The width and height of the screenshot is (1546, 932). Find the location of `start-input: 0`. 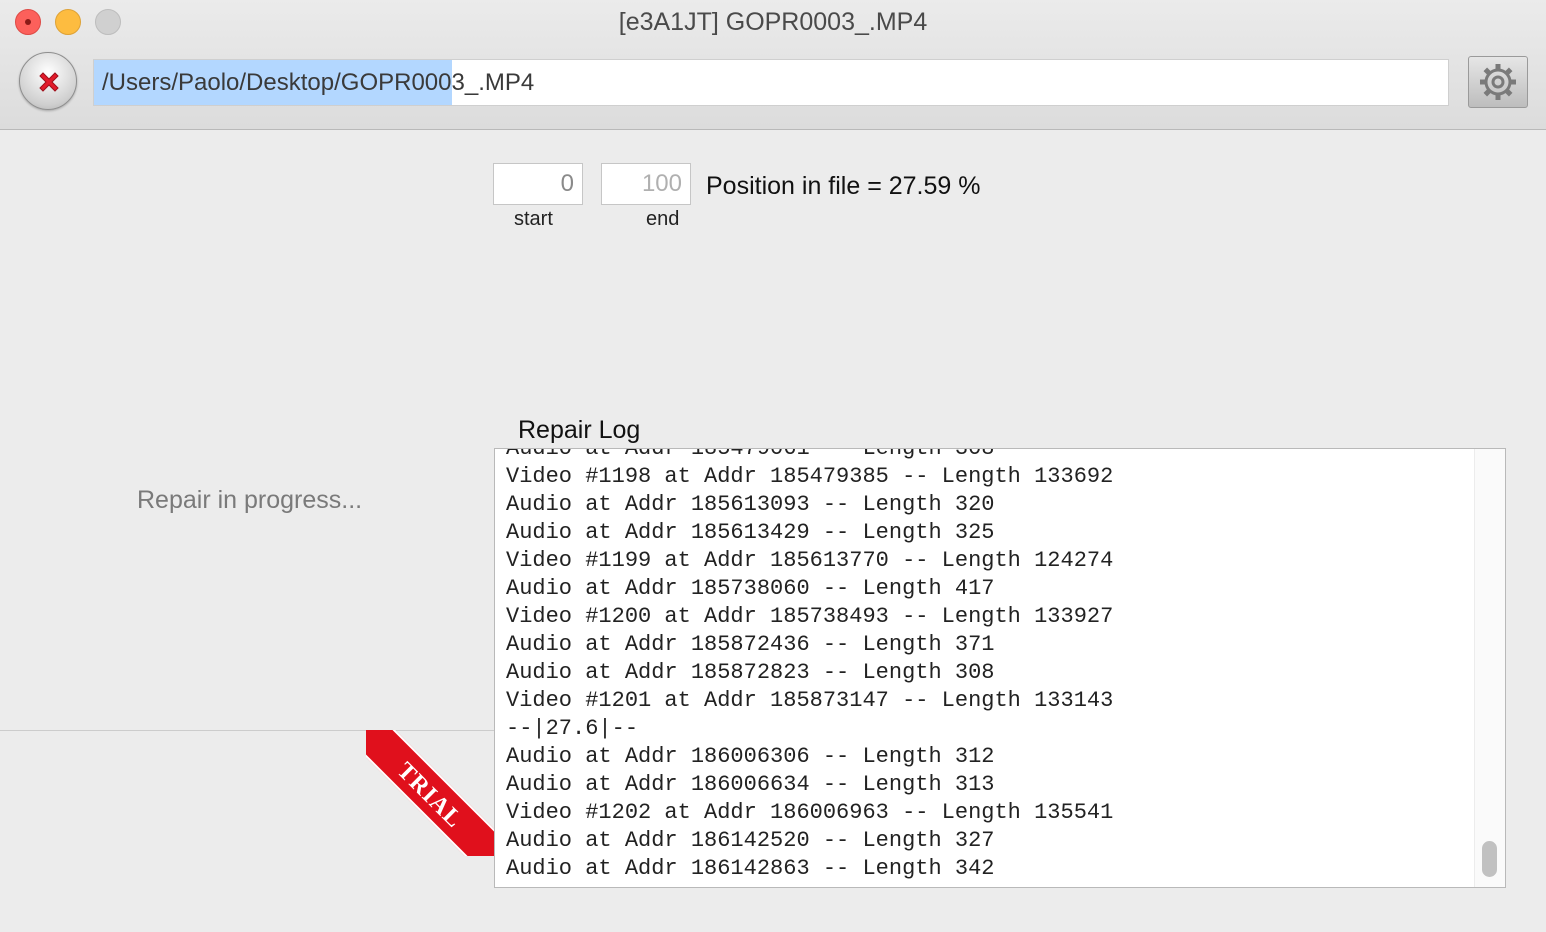

start-input: 0 is located at coordinates (538, 184).